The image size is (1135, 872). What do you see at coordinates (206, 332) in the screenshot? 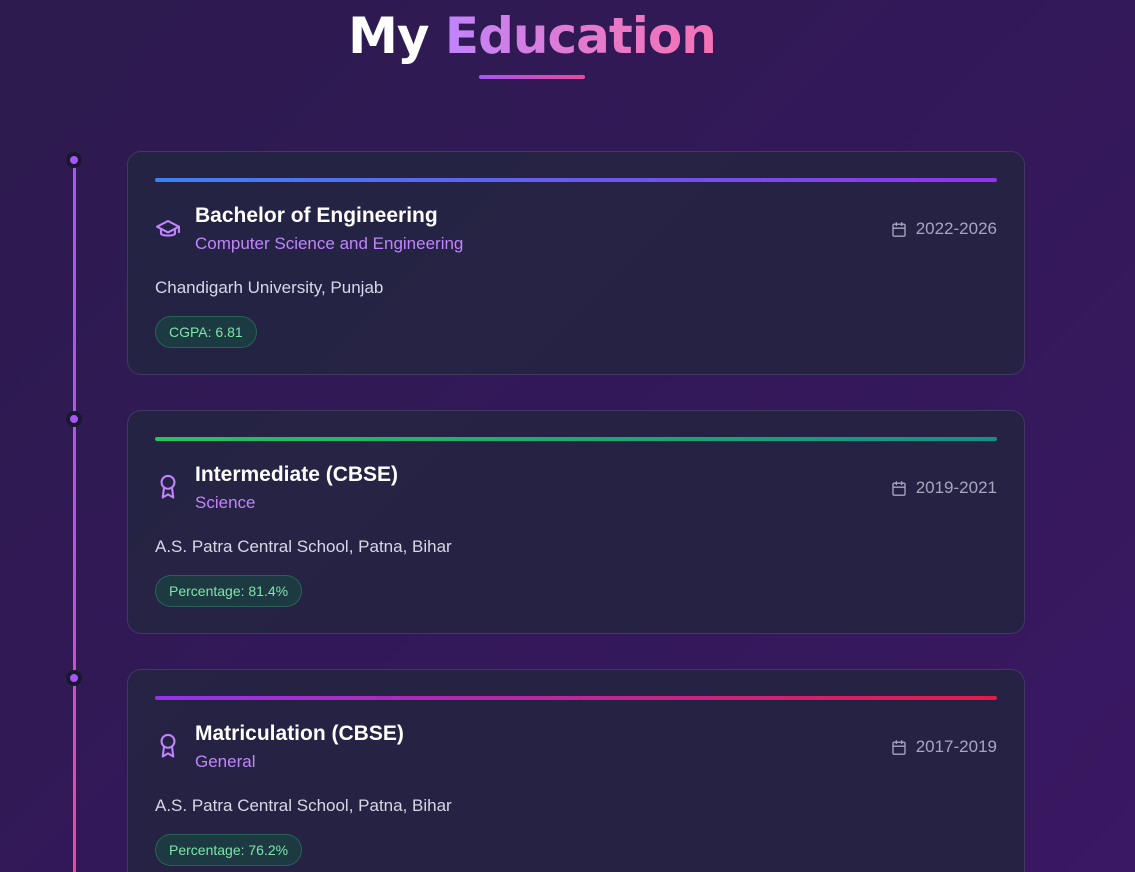
I see `score-badge: CGPA: 6.81` at bounding box center [206, 332].